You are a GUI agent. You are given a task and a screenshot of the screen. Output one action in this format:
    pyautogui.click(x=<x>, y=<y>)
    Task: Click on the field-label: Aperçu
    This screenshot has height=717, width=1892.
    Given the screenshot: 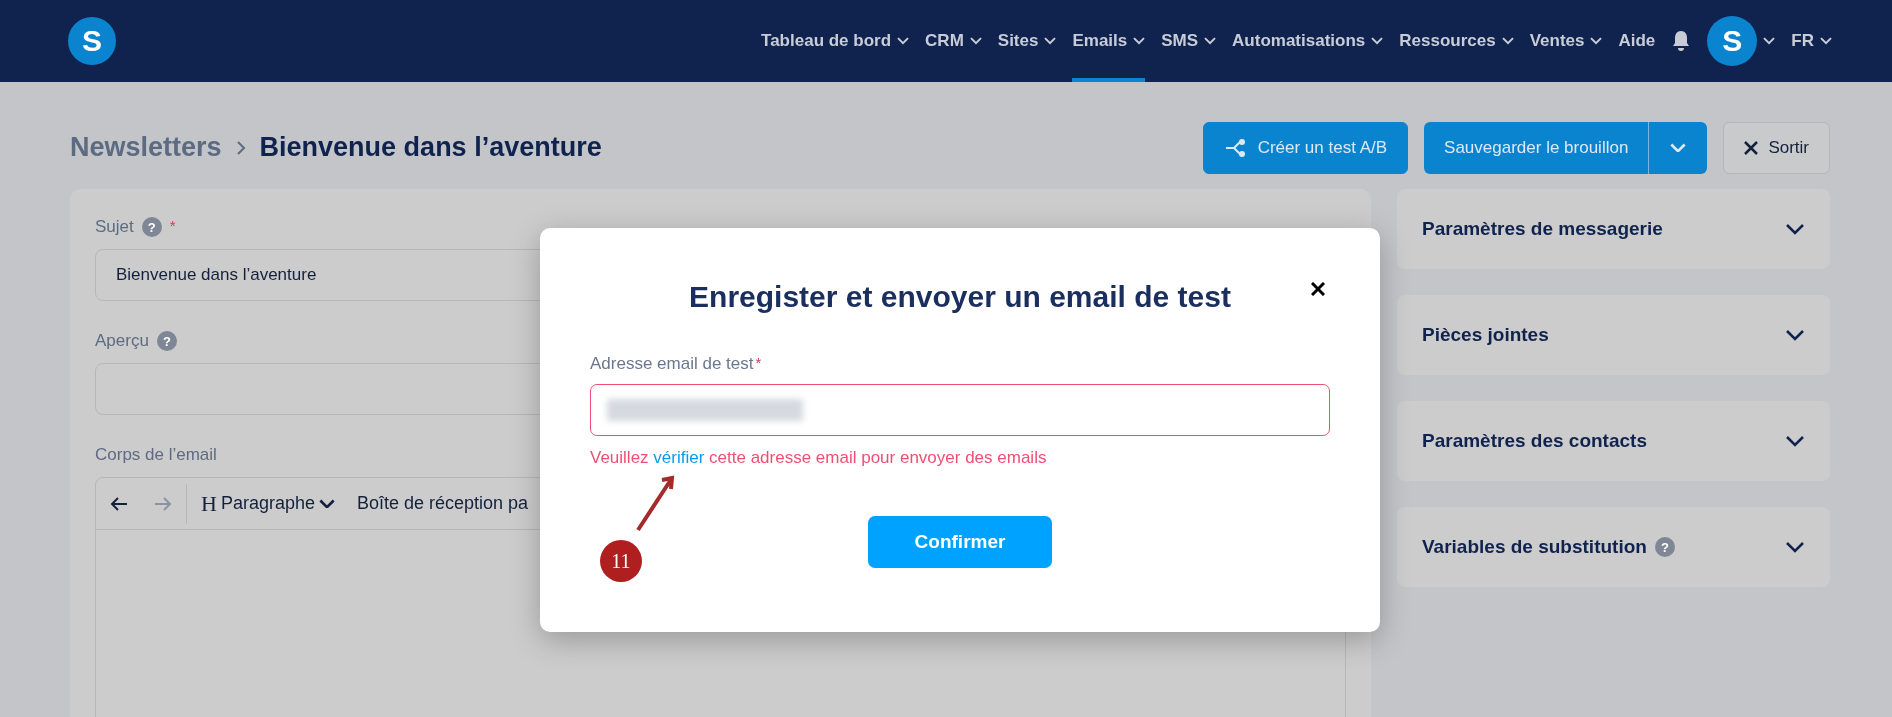 What is the action you would take?
    pyautogui.click(x=122, y=341)
    